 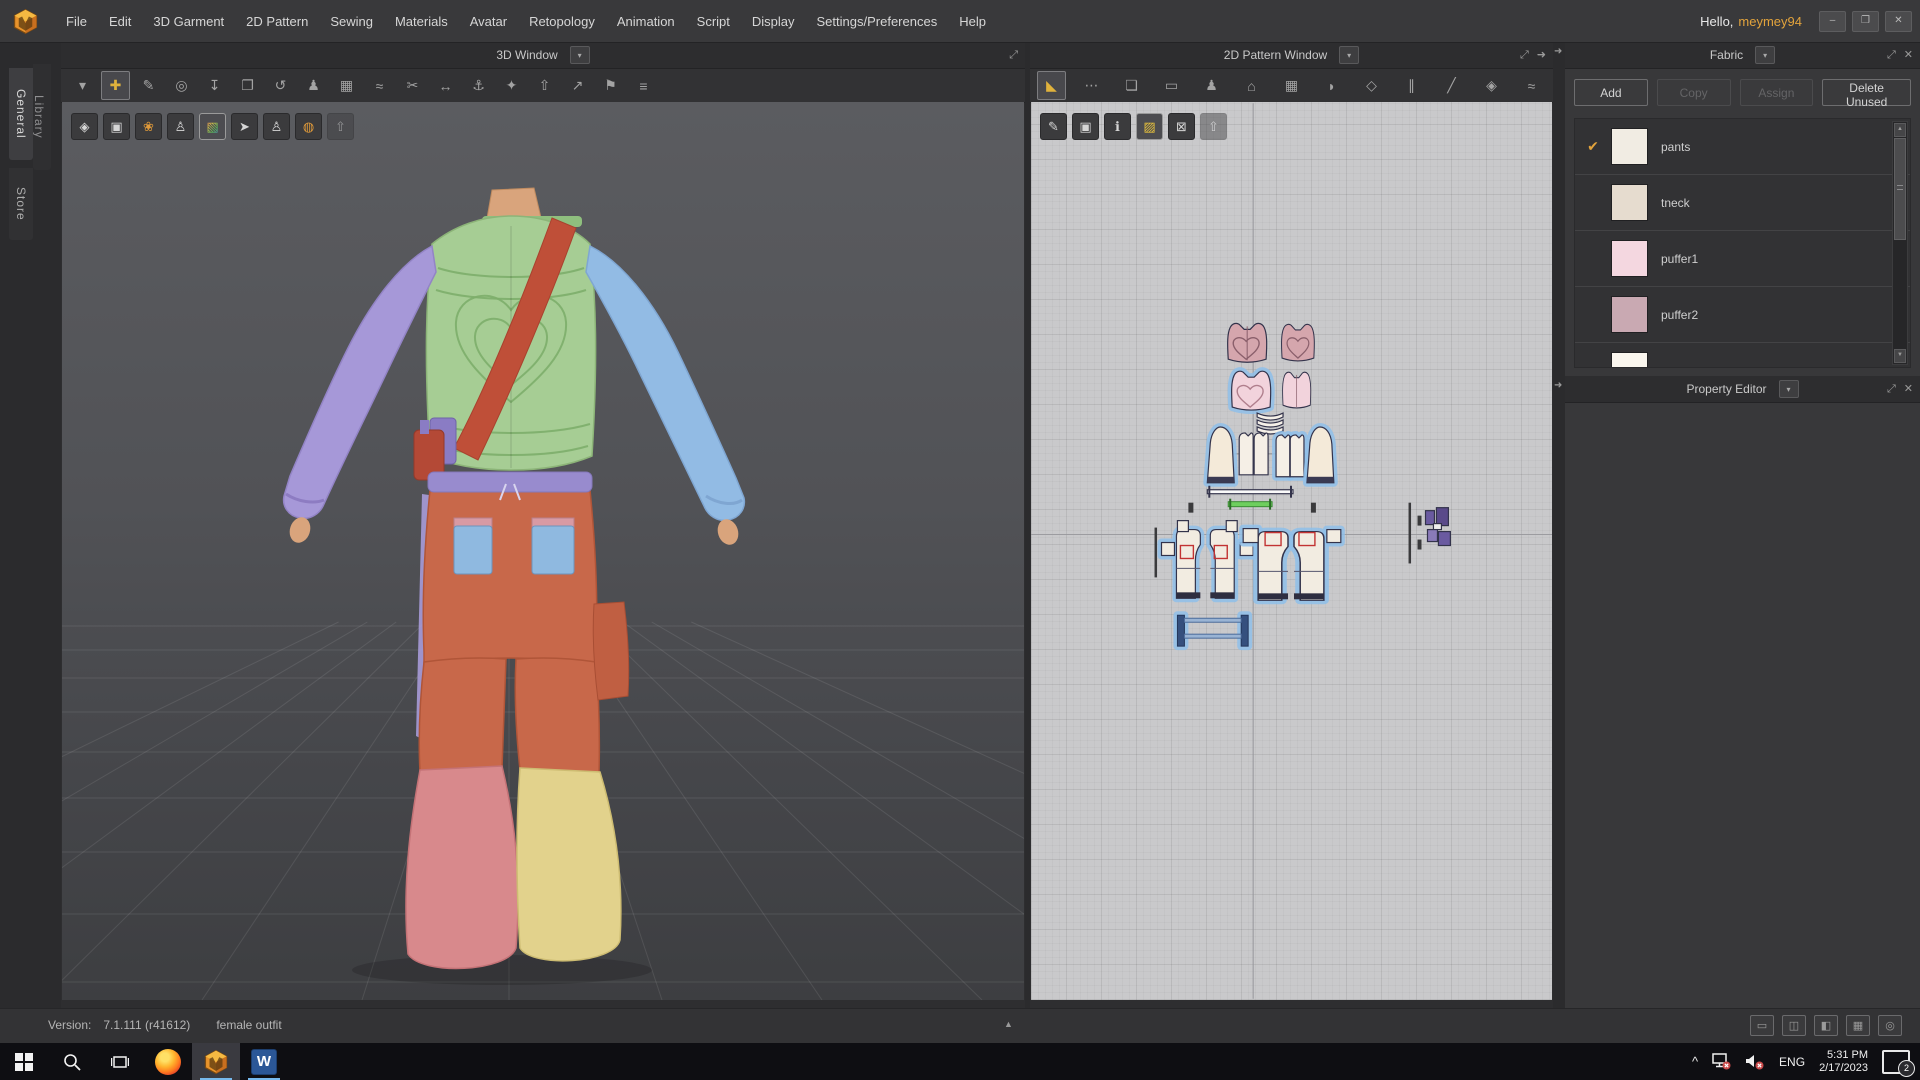 I want to click on layout-two-pane-icon: ◫, so click(x=1794, y=1025).